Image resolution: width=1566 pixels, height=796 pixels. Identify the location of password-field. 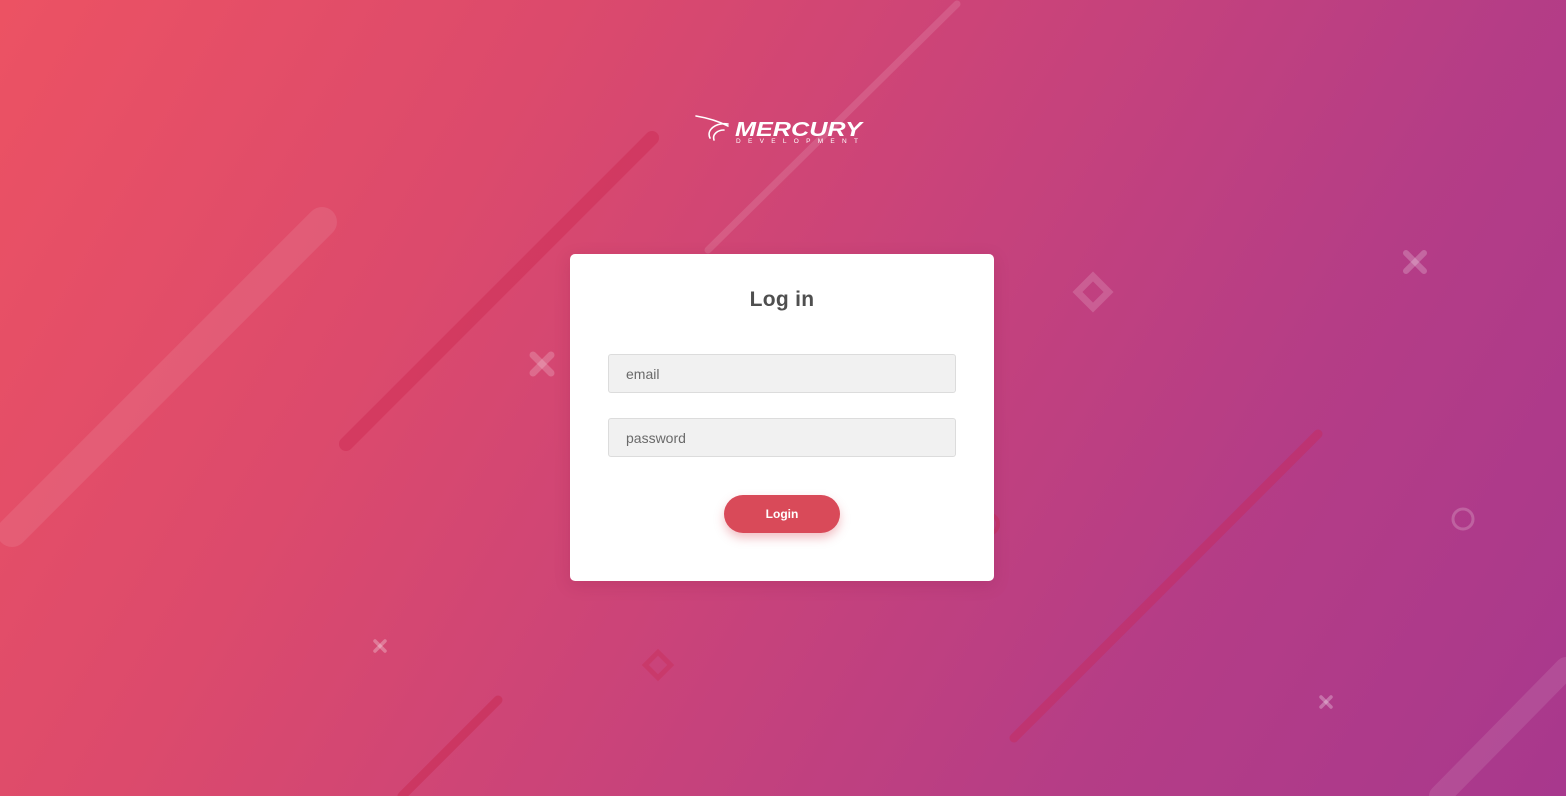
(782, 437).